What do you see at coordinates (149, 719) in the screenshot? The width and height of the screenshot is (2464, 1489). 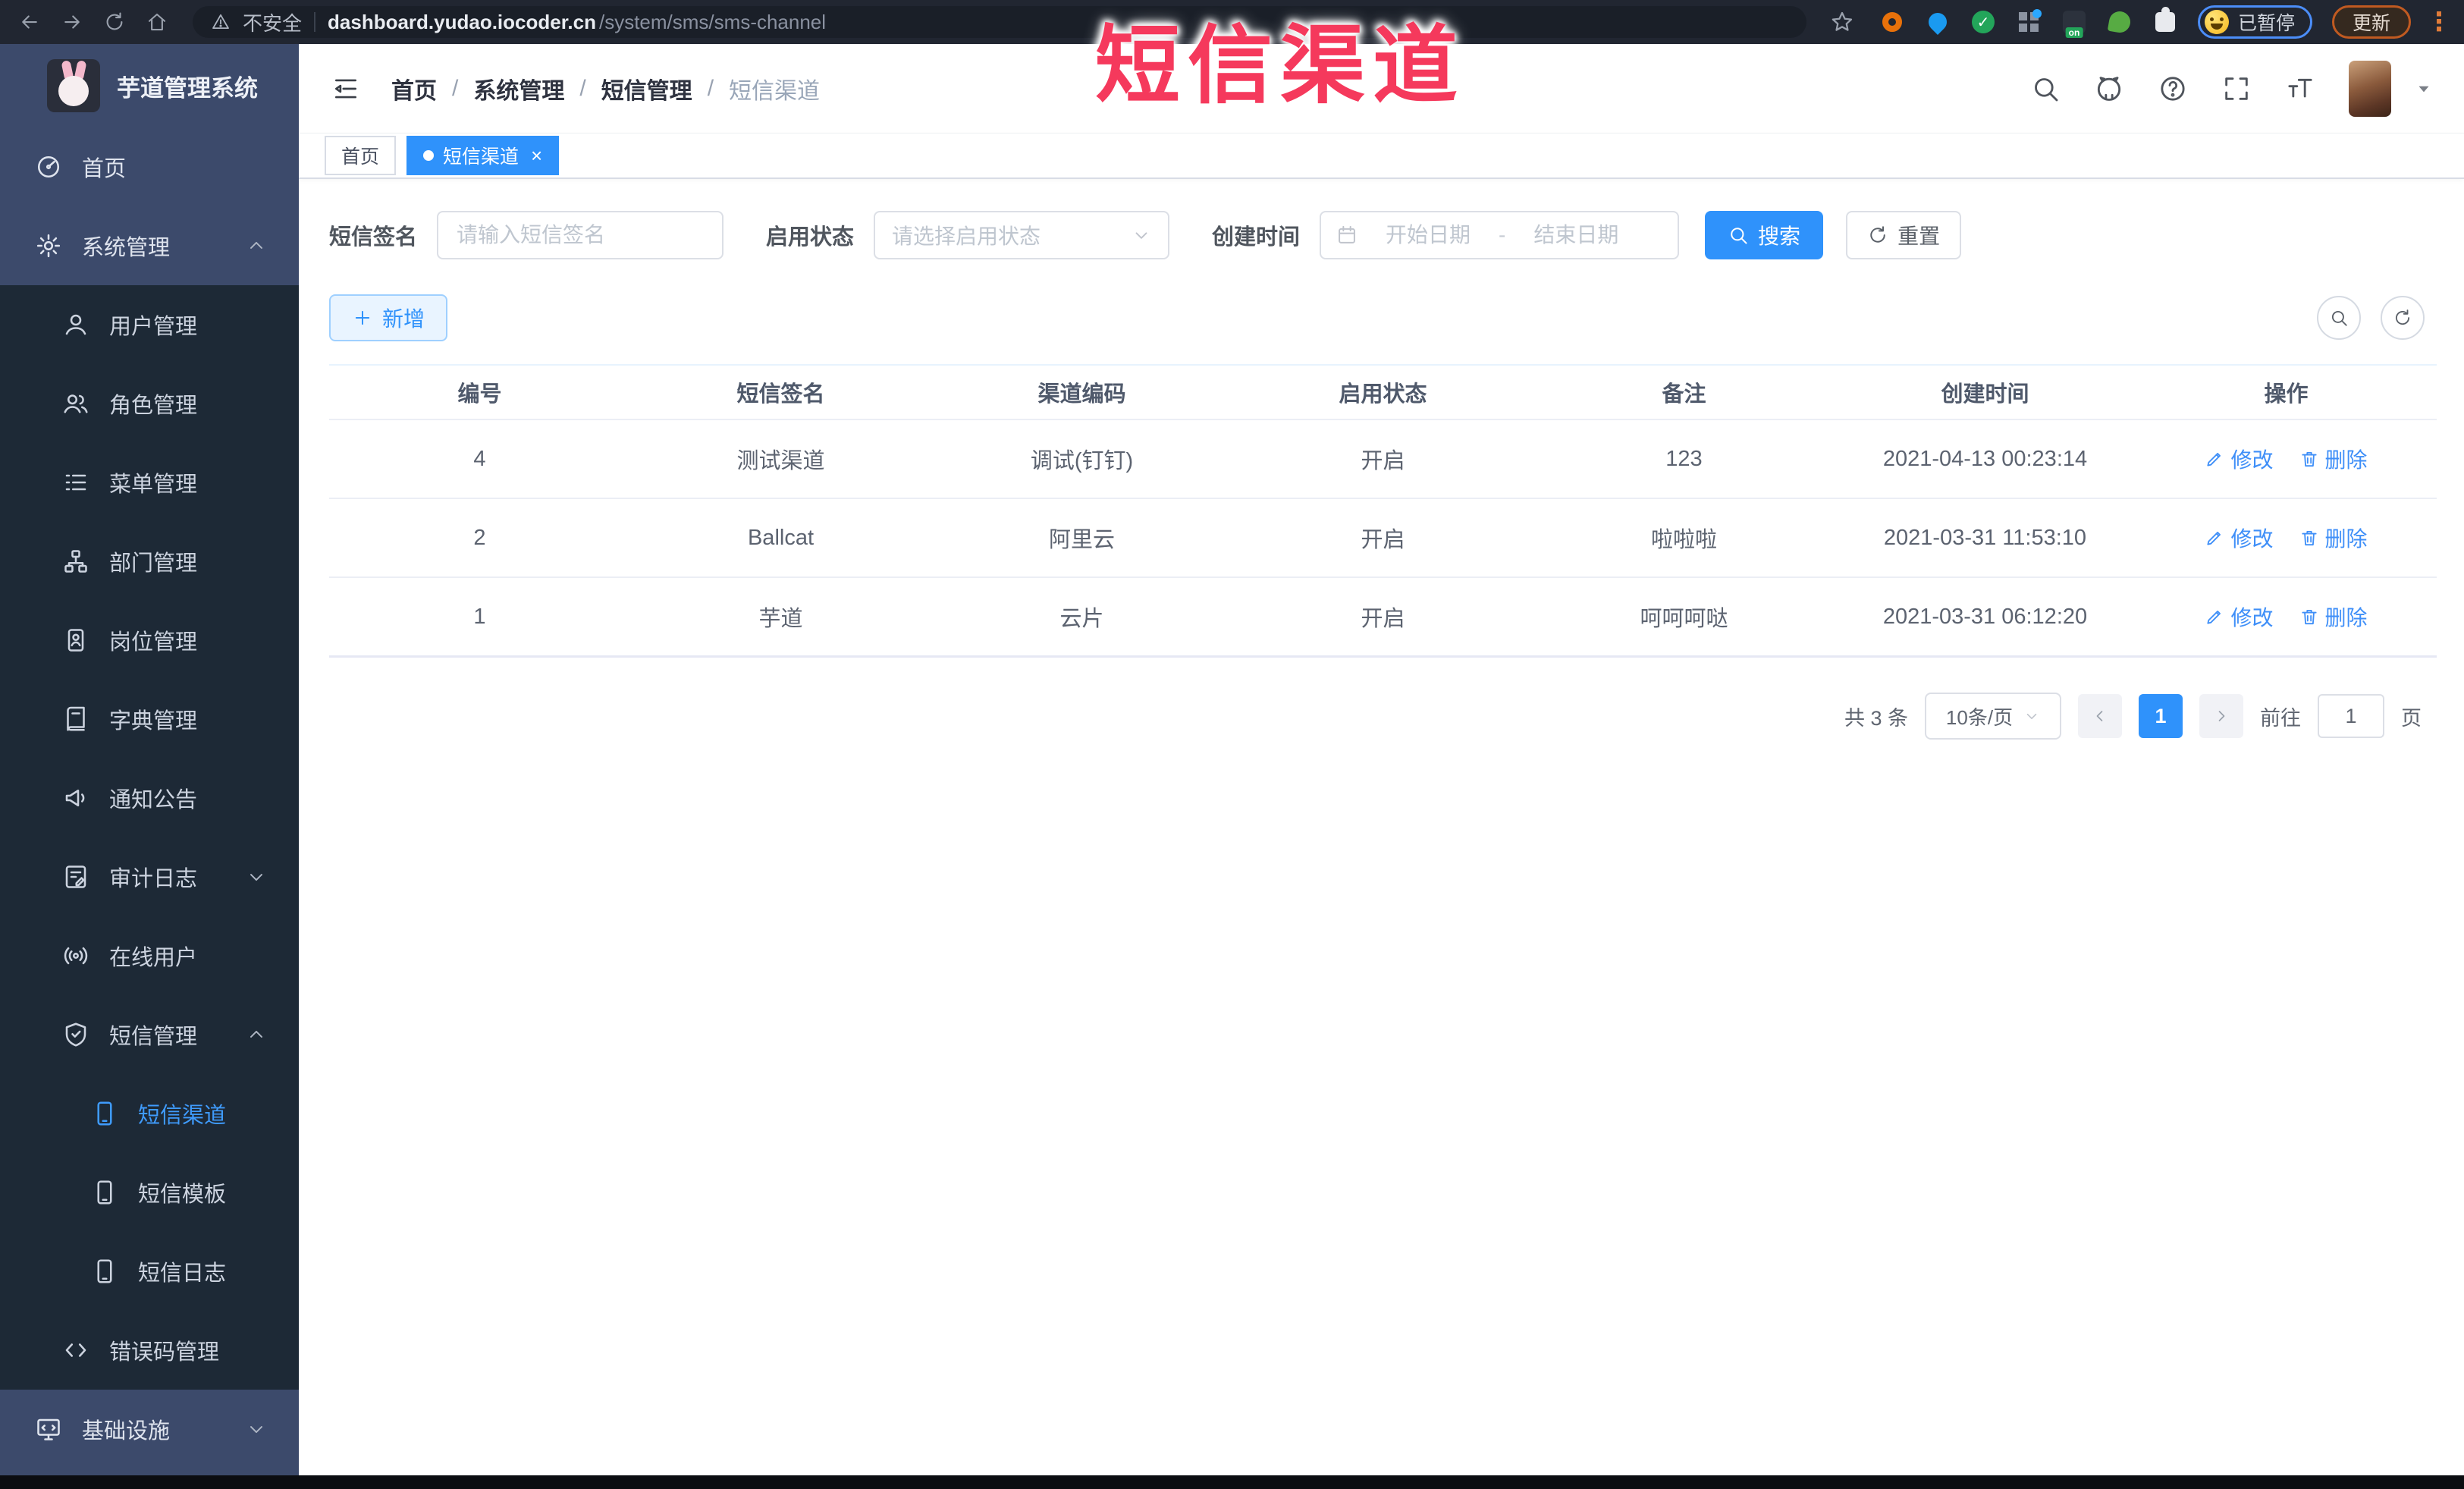 I see `sidebar-item-dictionary: 字典管理` at bounding box center [149, 719].